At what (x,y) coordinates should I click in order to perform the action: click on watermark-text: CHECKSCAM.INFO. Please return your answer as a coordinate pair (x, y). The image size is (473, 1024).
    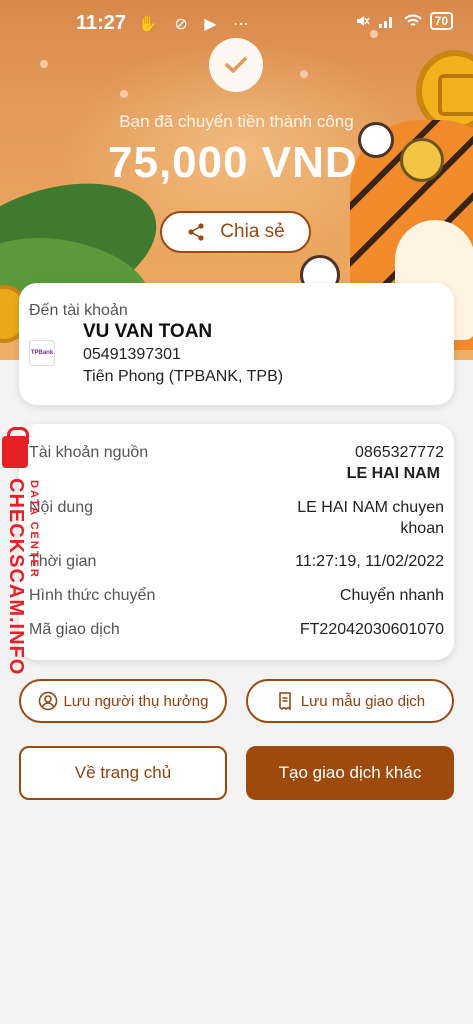
    Looking at the image, I should click on (16, 577).